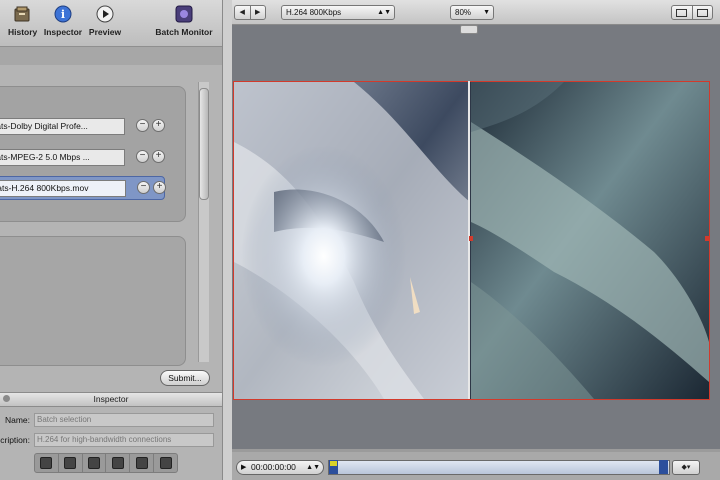  I want to click on geometry-icon, so click(141, 463).